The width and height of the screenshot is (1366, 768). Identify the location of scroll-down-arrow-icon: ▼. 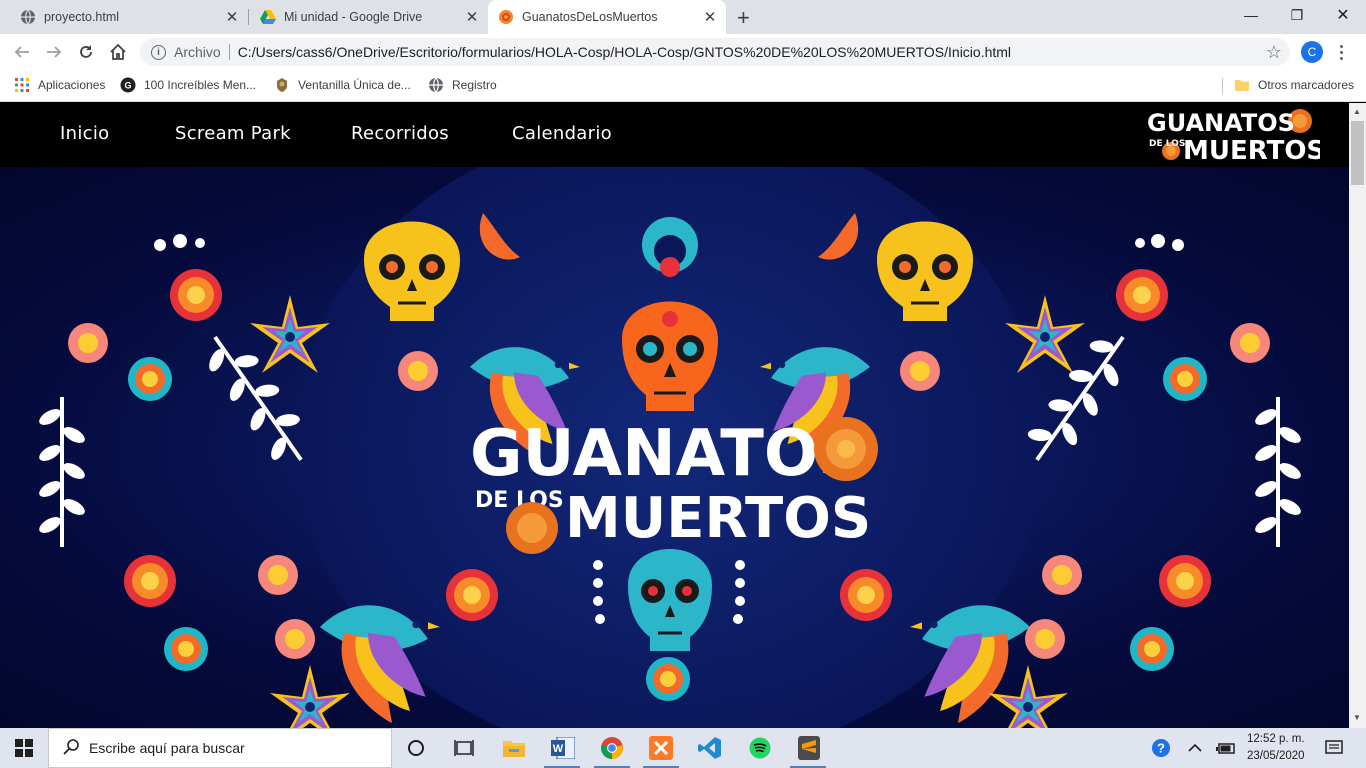
(1357, 717).